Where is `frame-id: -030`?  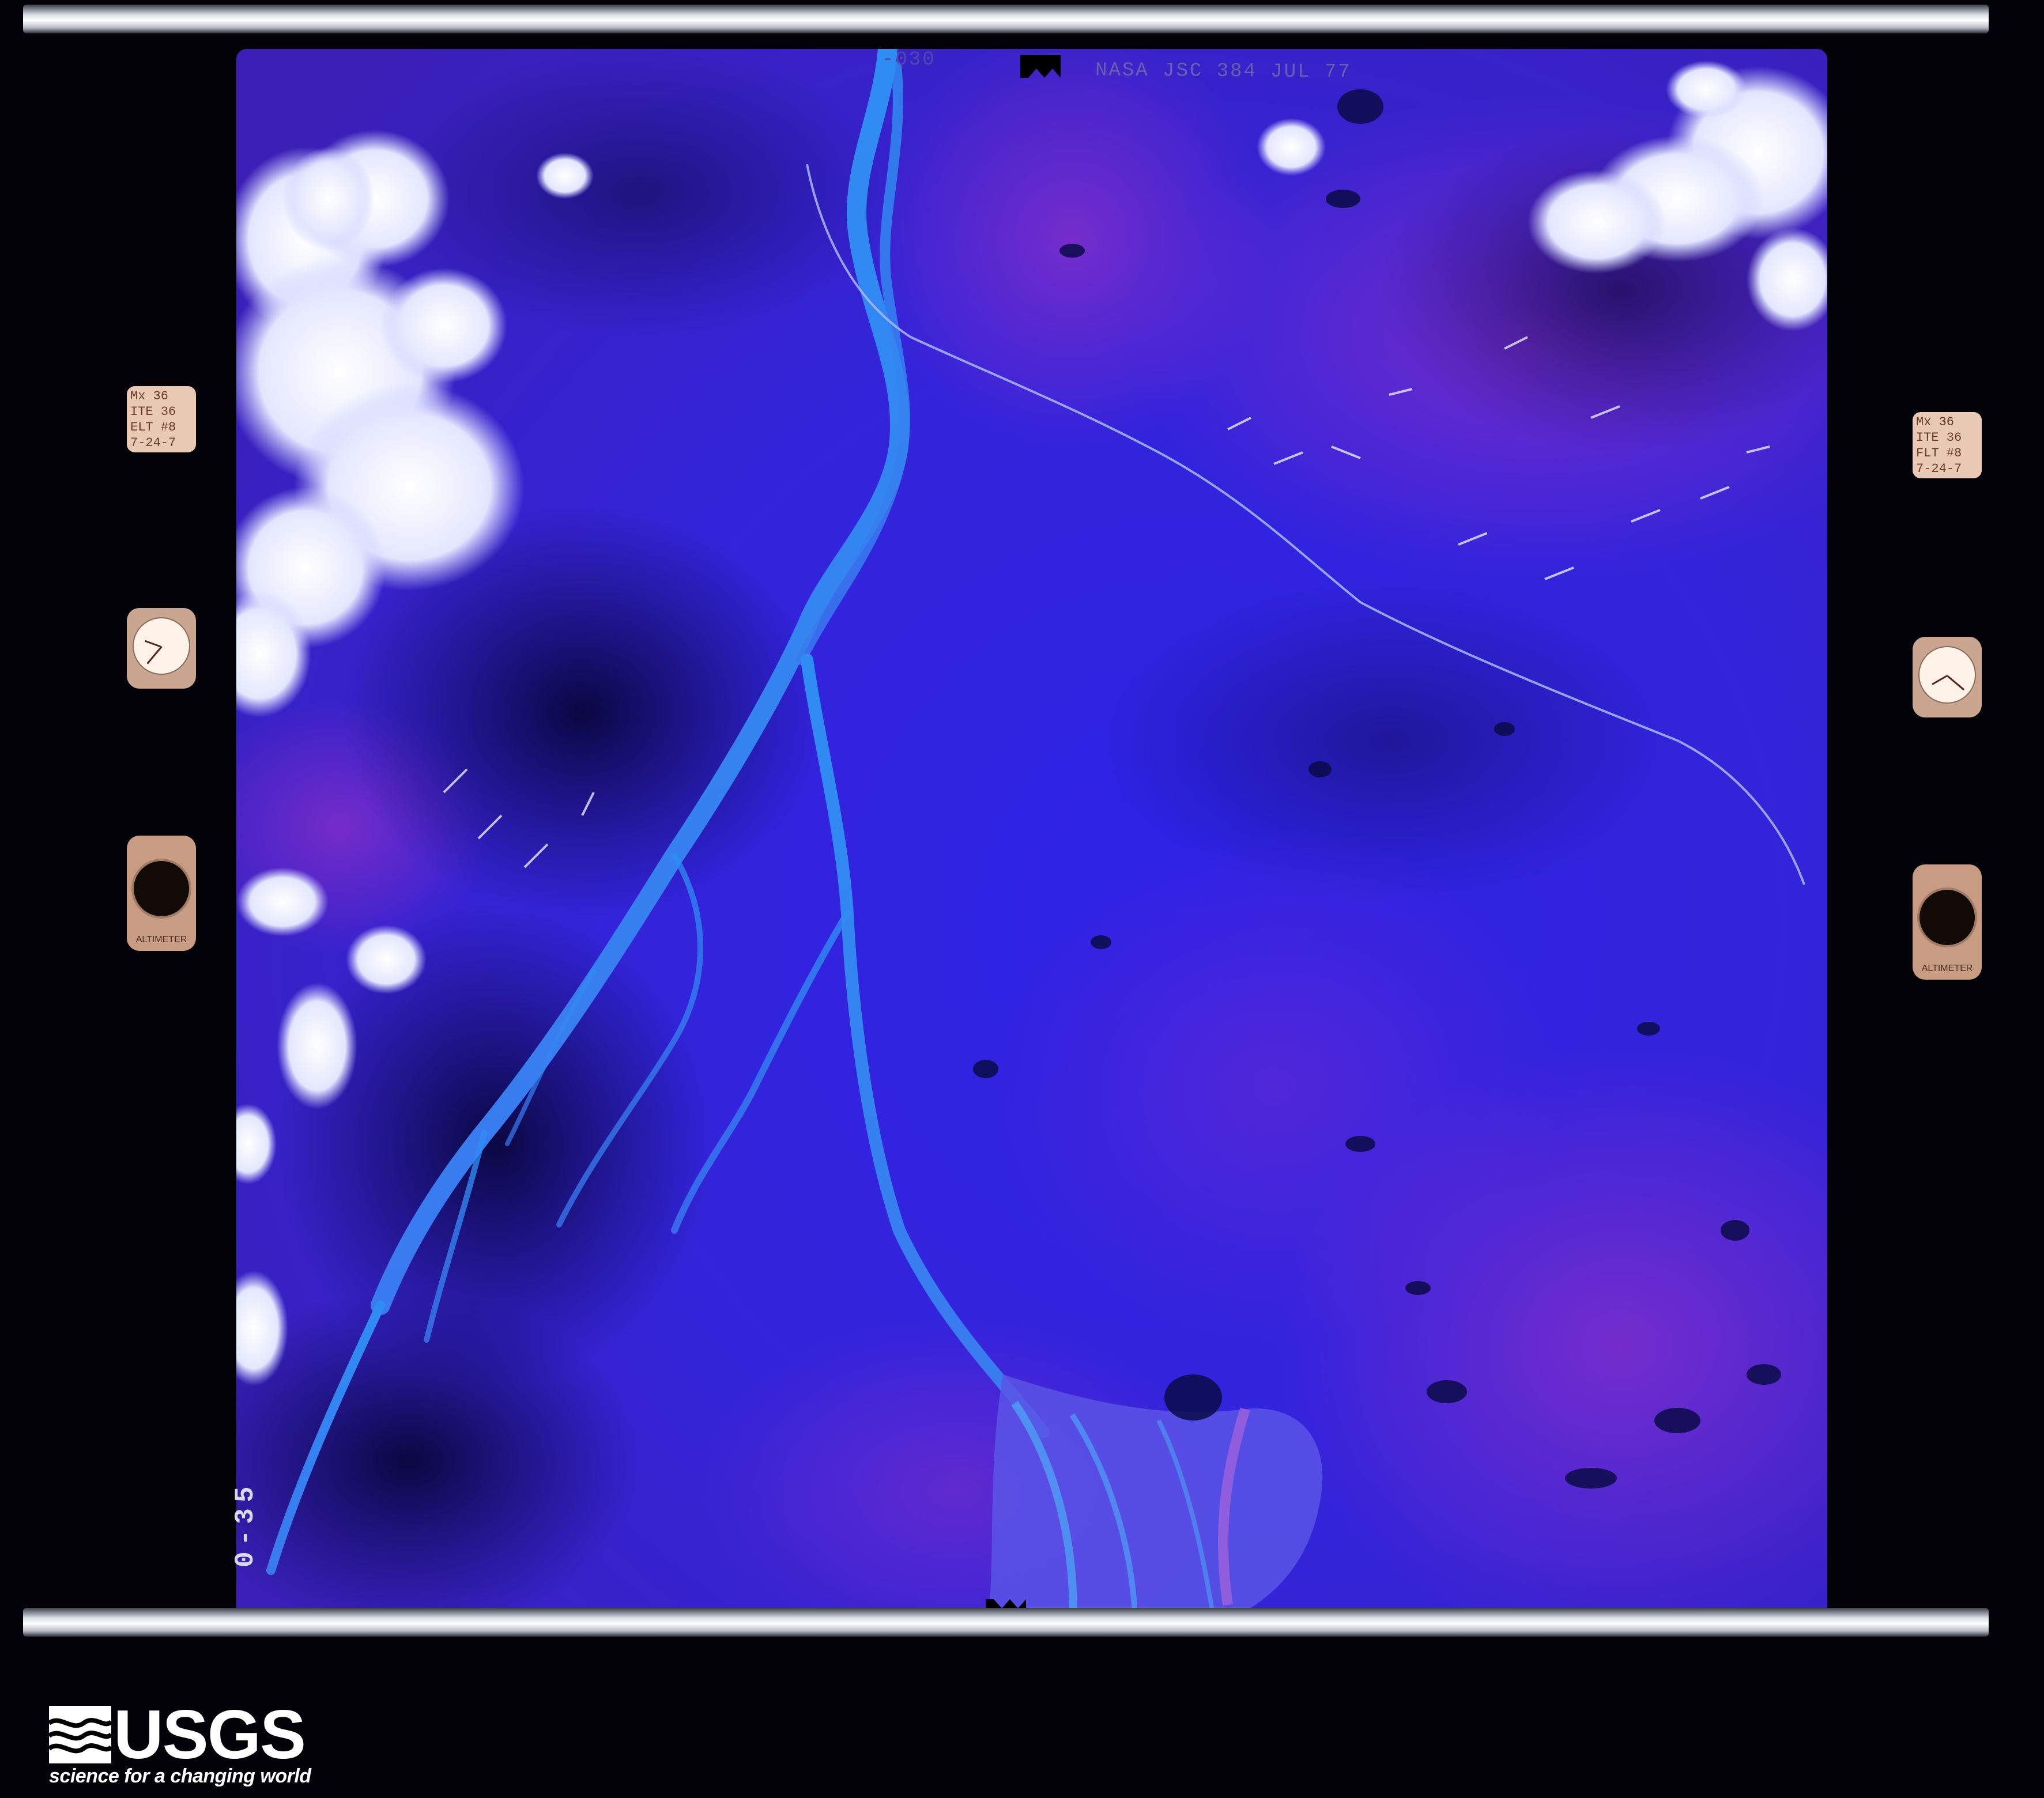
frame-id: -030 is located at coordinates (909, 60).